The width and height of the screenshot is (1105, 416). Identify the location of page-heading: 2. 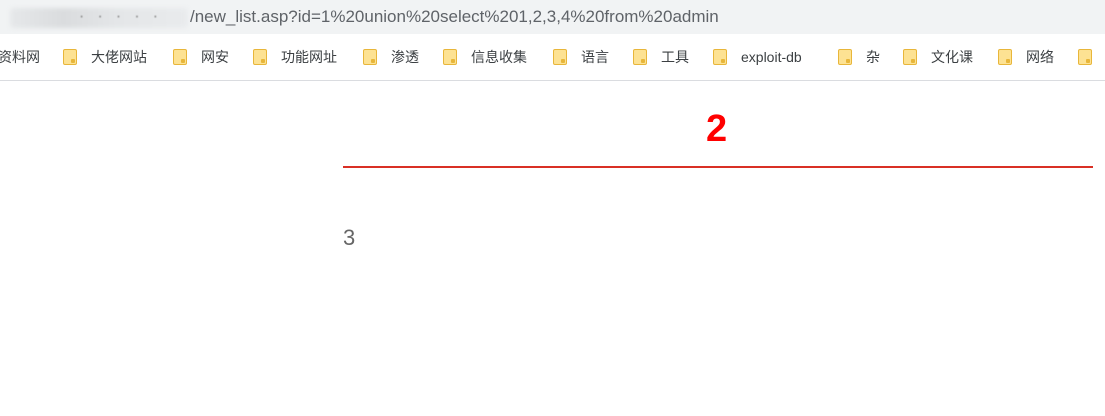
(717, 129).